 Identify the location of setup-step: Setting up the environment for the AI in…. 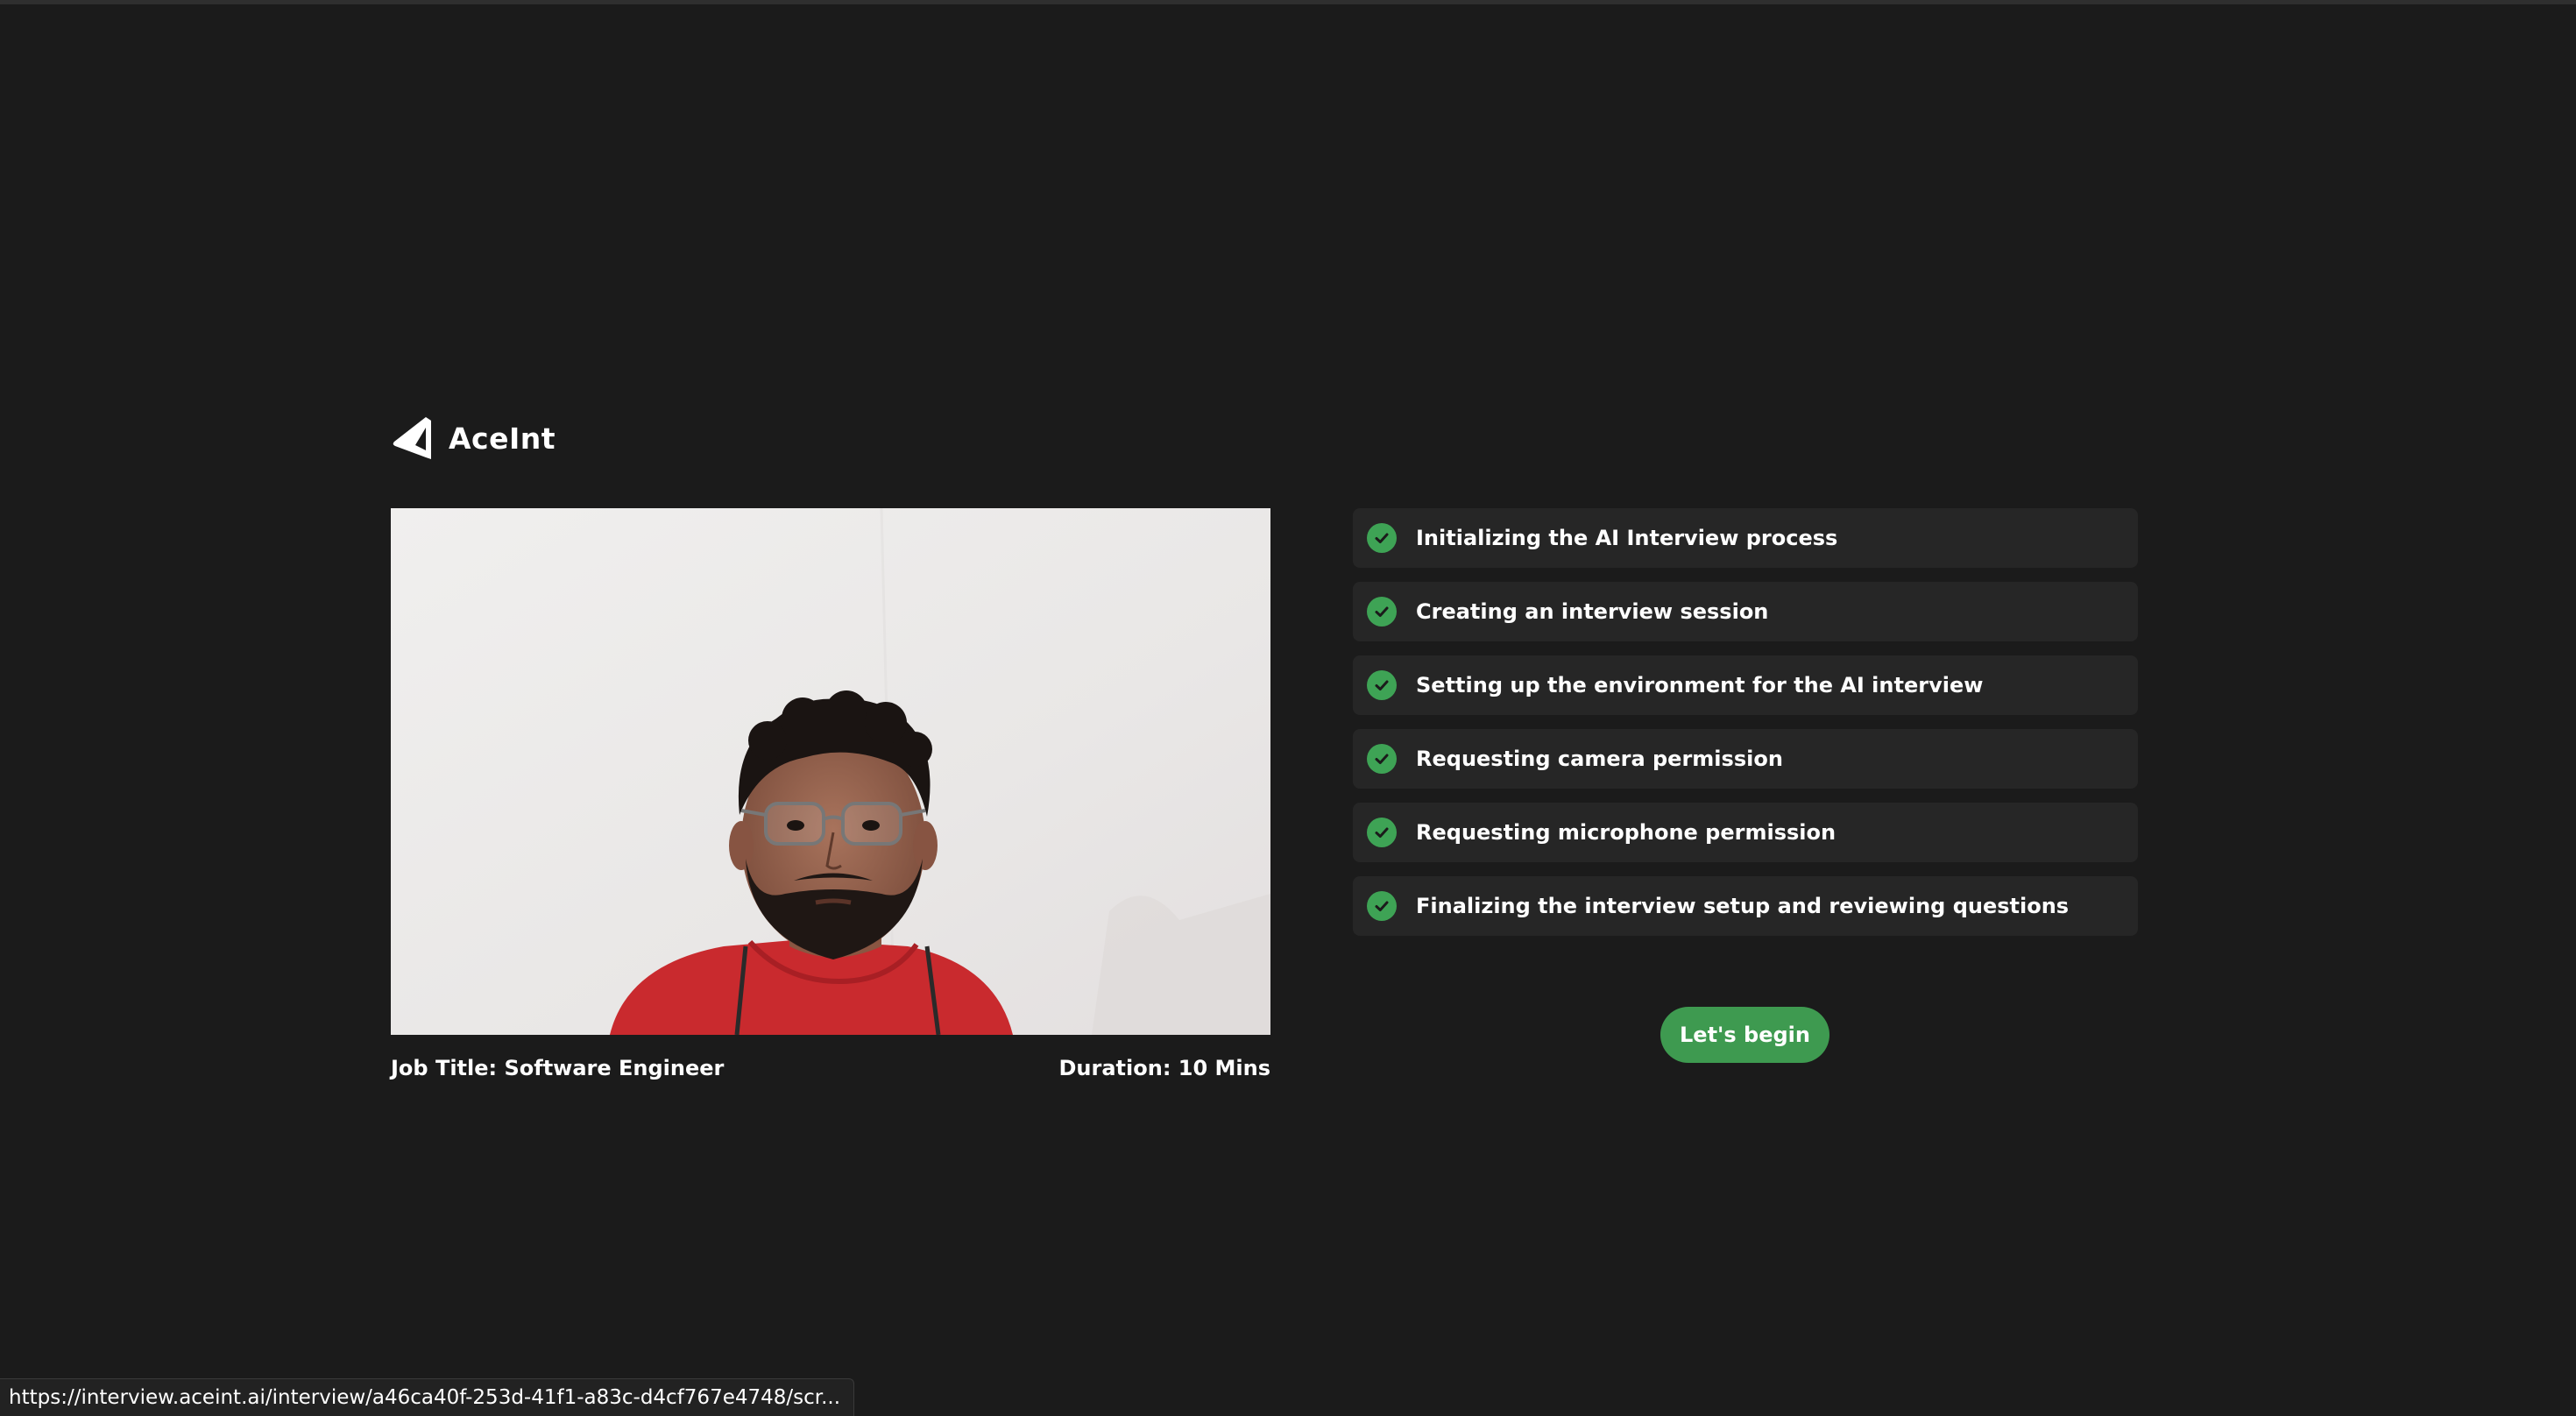
(1745, 685).